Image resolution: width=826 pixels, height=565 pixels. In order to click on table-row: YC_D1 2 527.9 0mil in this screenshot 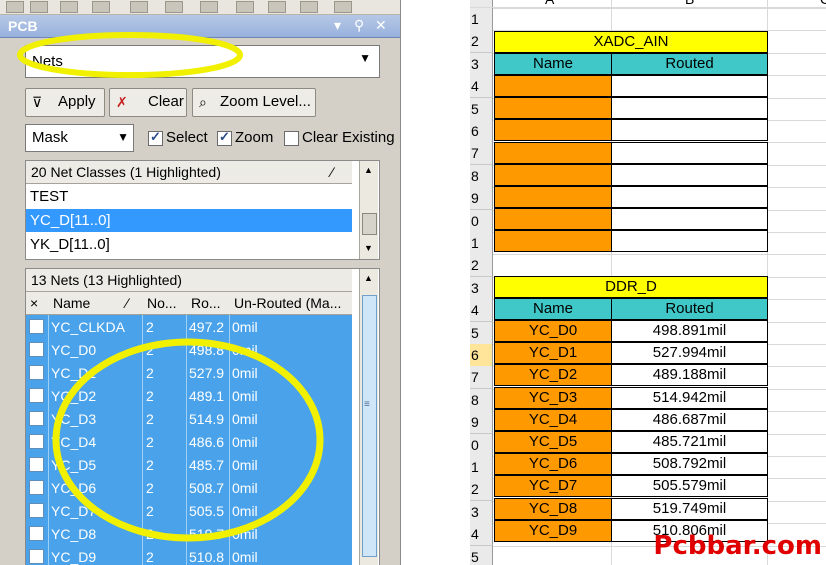, I will do `click(189, 373)`.